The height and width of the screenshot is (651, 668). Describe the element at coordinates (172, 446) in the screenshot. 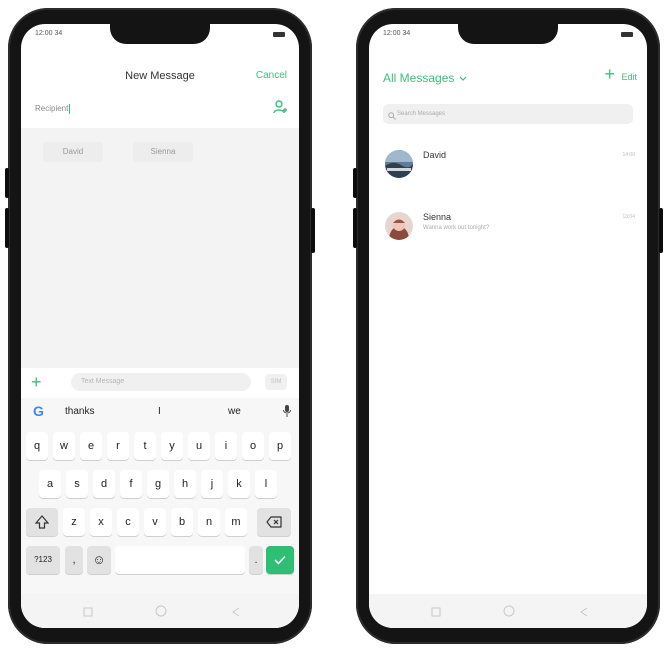

I see `key-y: y` at that location.